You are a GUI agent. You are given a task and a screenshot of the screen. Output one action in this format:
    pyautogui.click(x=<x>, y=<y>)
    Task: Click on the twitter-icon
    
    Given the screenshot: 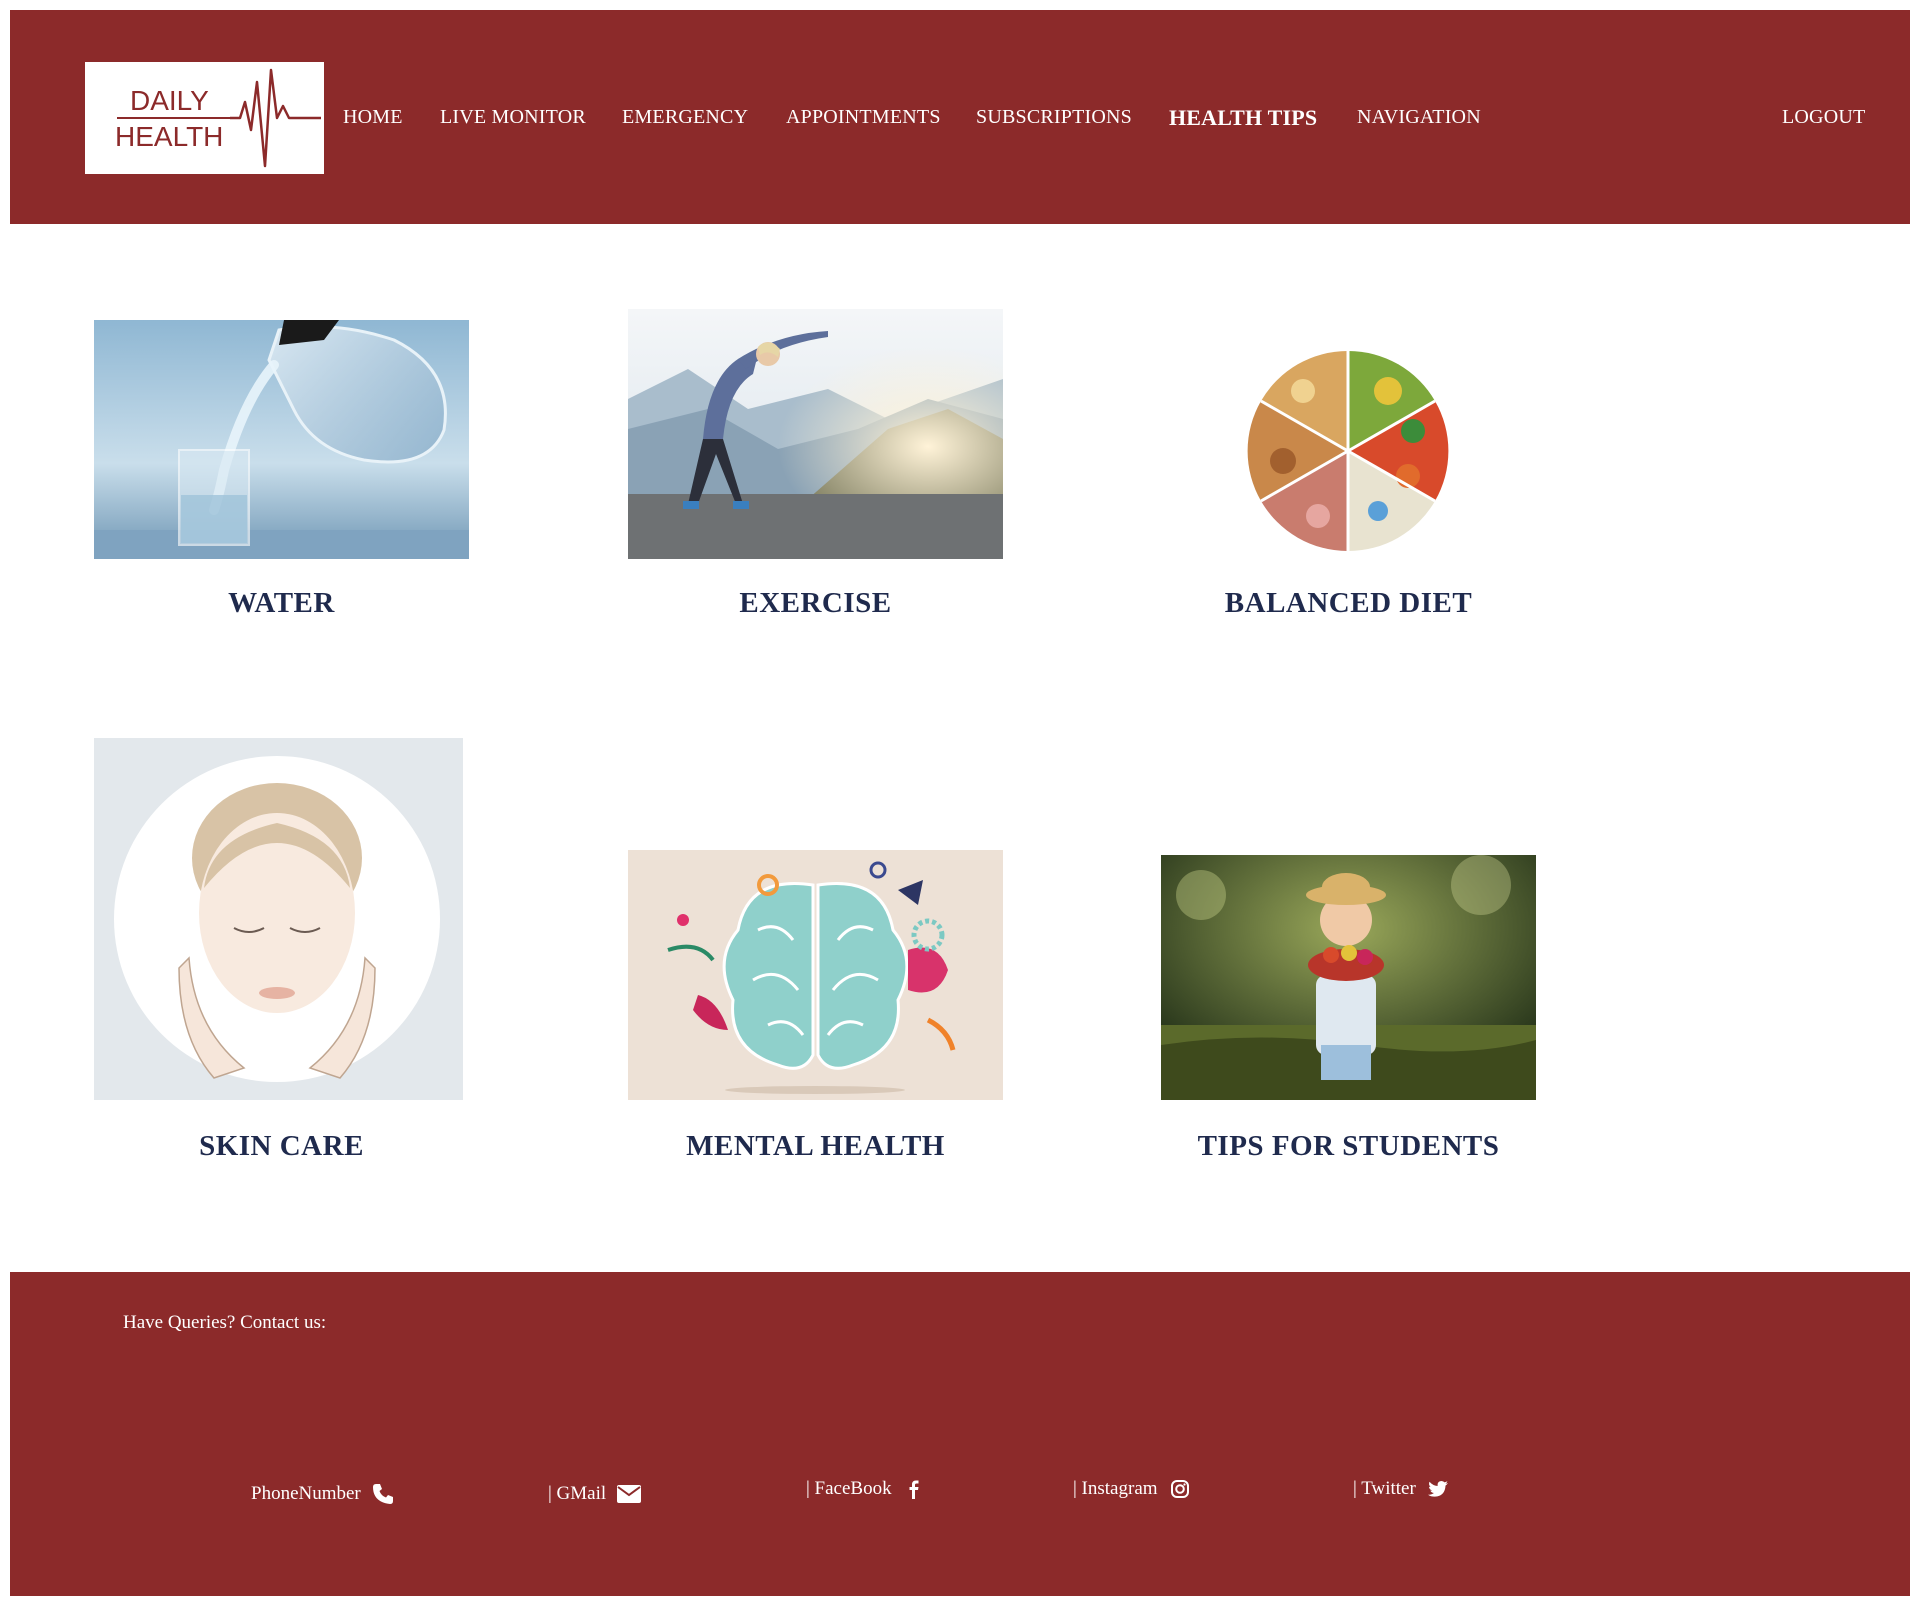 What is the action you would take?
    pyautogui.click(x=1438, y=1489)
    